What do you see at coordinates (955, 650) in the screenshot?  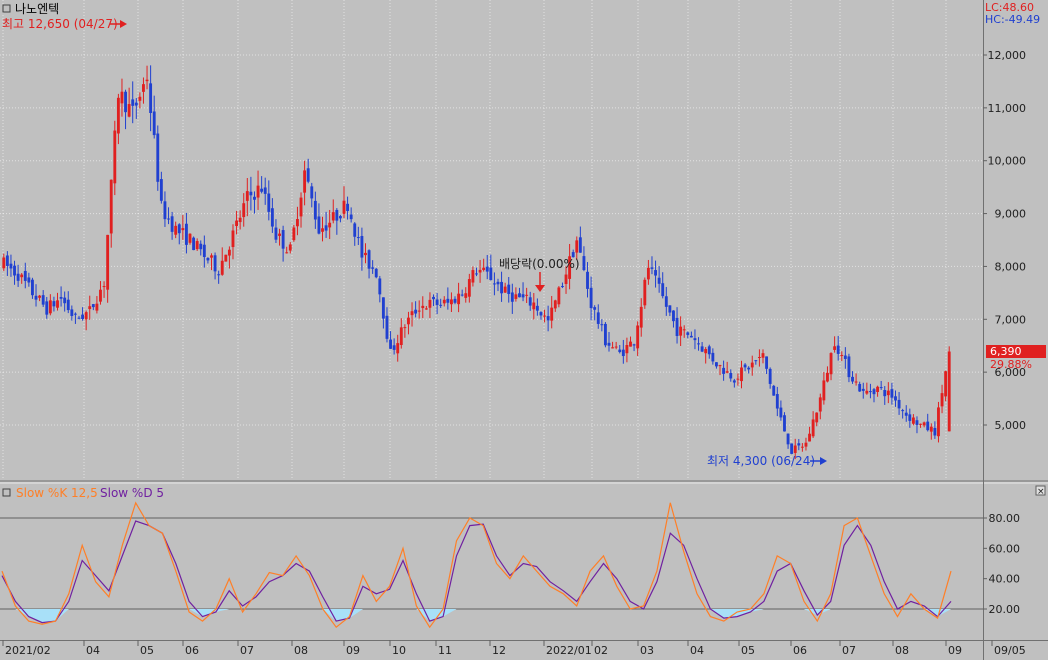 I see `date-tick-label: 09` at bounding box center [955, 650].